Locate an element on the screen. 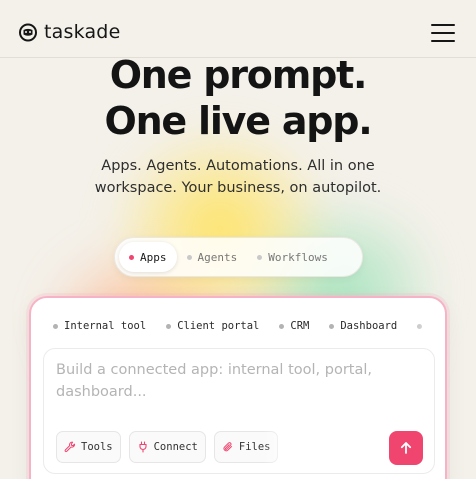  tab-workflows-label: Workflows is located at coordinates (298, 257).